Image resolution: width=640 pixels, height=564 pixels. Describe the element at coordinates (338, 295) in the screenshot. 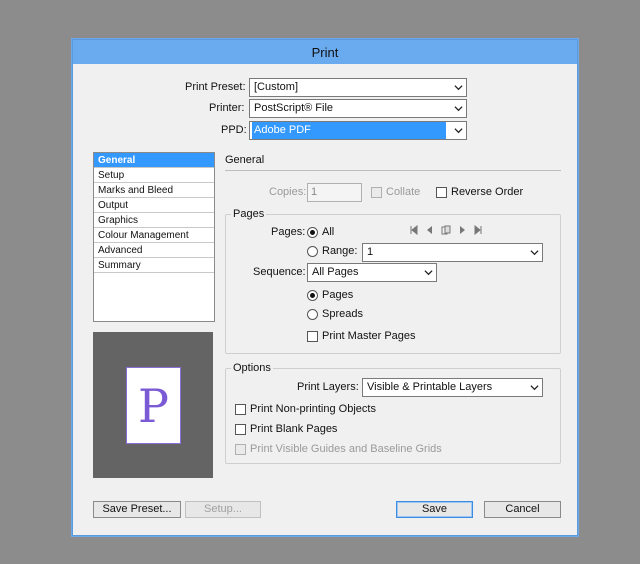

I see `pages-option-label: Pages` at that location.